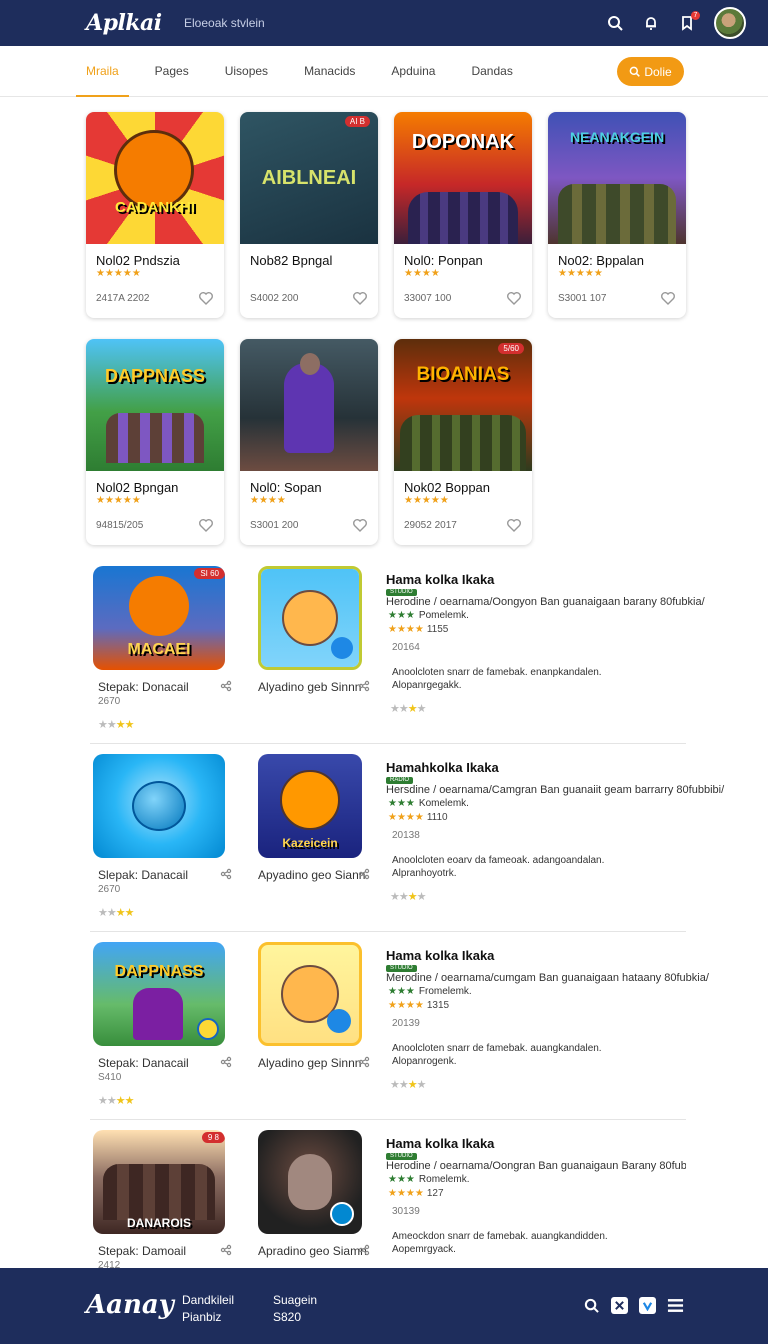  I want to click on tab-apduina: Apduina, so click(413, 71).